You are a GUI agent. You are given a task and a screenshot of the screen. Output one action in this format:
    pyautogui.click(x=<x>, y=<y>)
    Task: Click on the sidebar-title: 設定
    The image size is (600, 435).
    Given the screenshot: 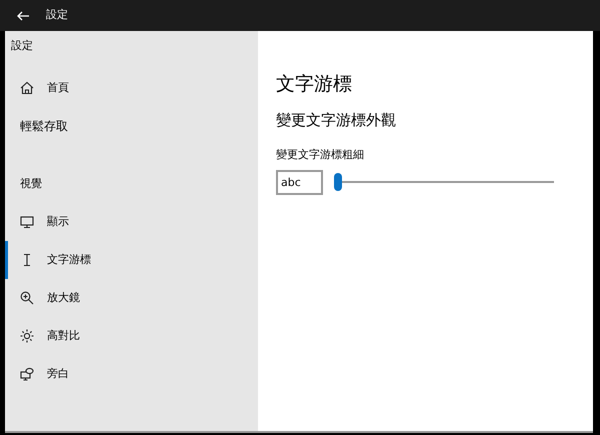 What is the action you would take?
    pyautogui.click(x=22, y=46)
    